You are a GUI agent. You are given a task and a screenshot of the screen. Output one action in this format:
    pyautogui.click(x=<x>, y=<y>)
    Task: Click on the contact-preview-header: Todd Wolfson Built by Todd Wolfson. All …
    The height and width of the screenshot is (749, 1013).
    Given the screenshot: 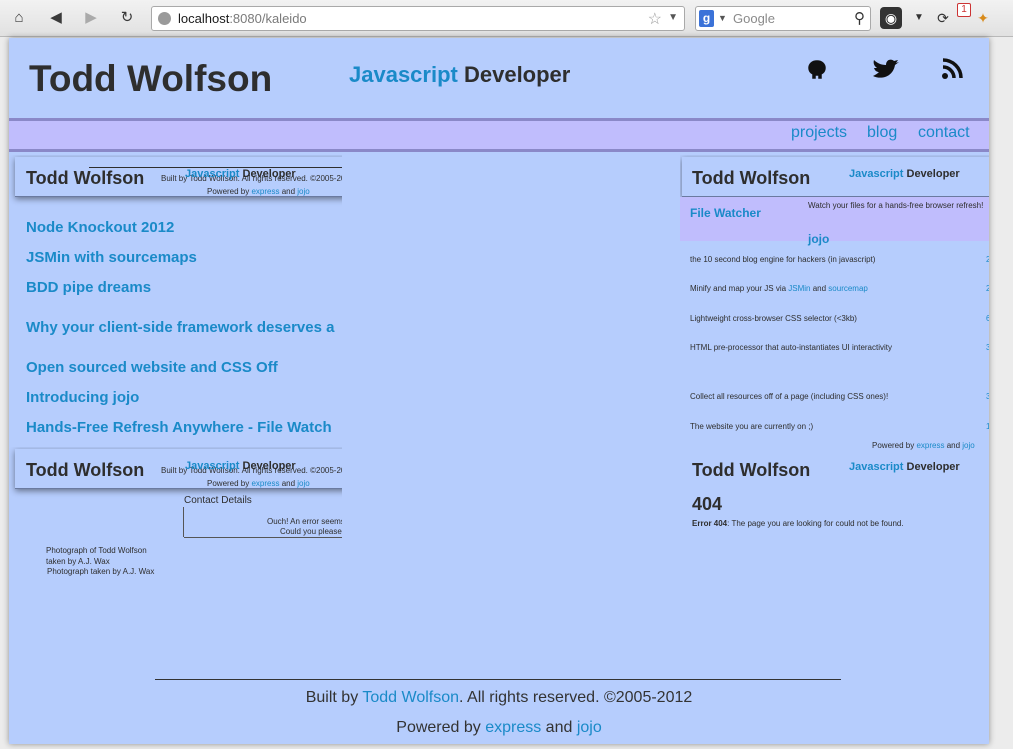 What is the action you would take?
    pyautogui.click(x=178, y=469)
    